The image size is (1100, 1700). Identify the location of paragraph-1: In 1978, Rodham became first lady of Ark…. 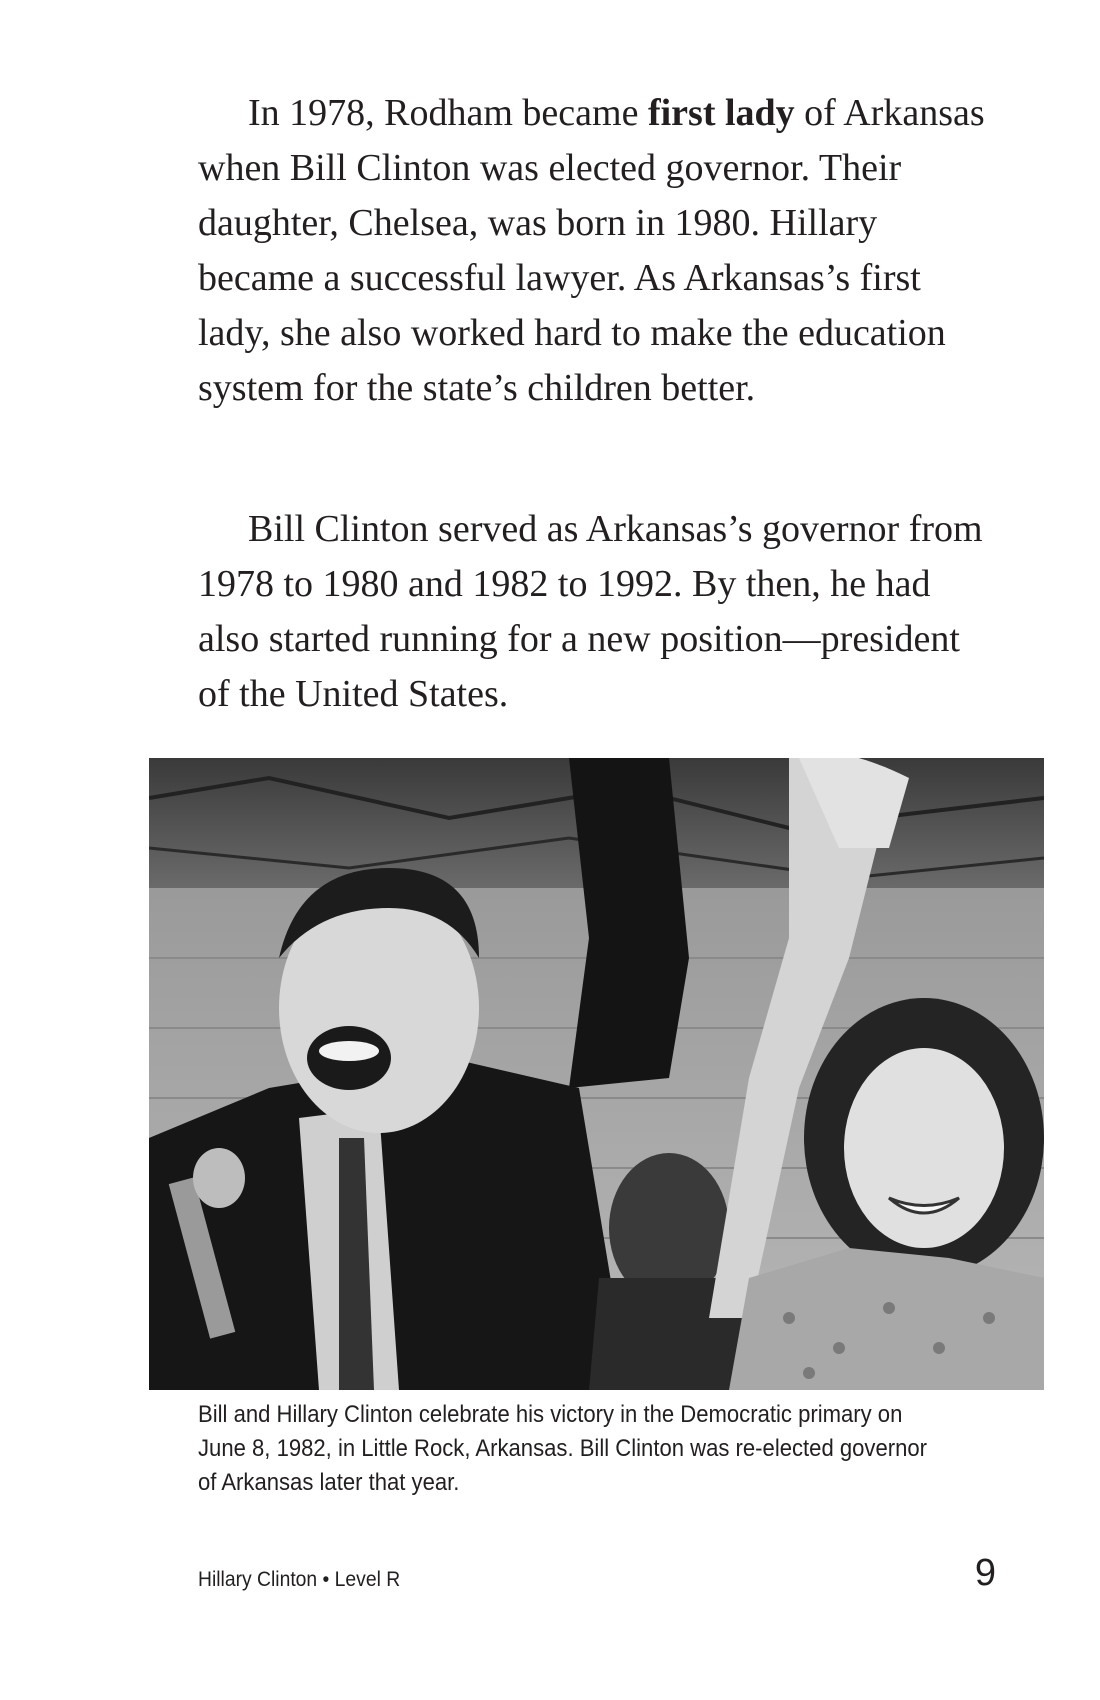
(593, 251).